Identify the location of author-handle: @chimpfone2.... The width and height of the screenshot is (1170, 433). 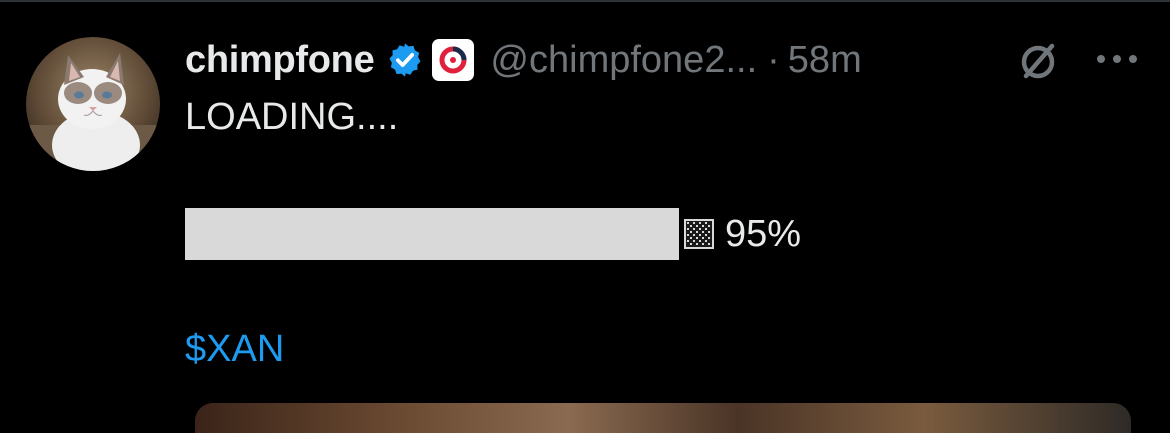
(623, 60).